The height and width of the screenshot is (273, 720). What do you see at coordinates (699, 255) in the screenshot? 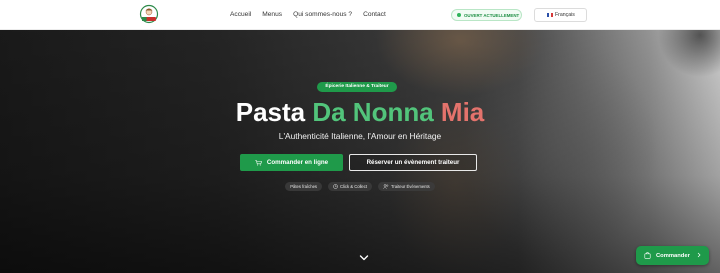
I see `chevron-right-icon` at bounding box center [699, 255].